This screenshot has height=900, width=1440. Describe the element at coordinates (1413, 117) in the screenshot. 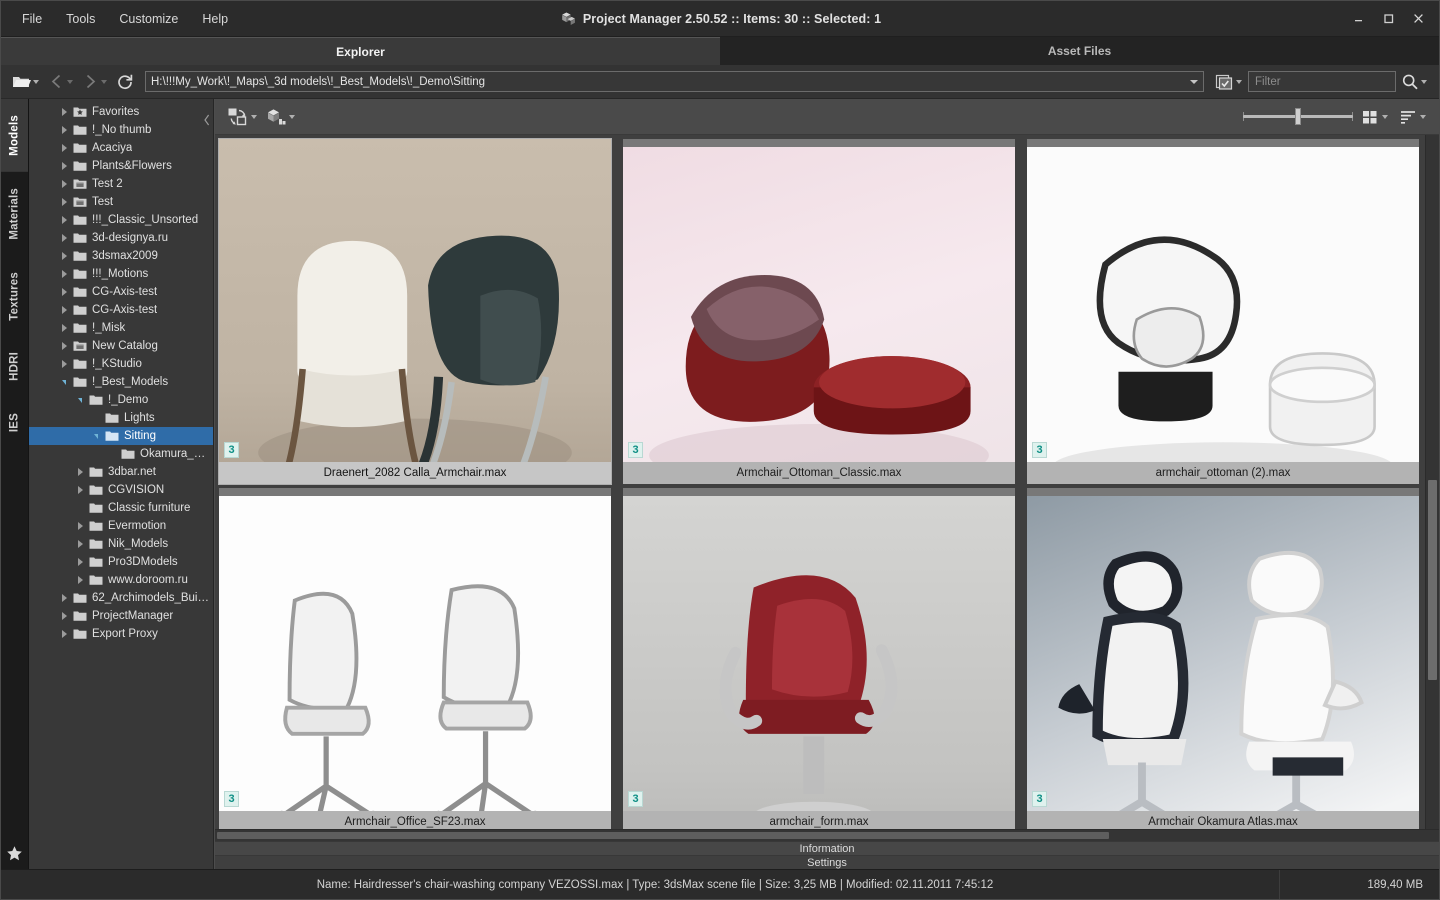

I see `sort-button` at that location.